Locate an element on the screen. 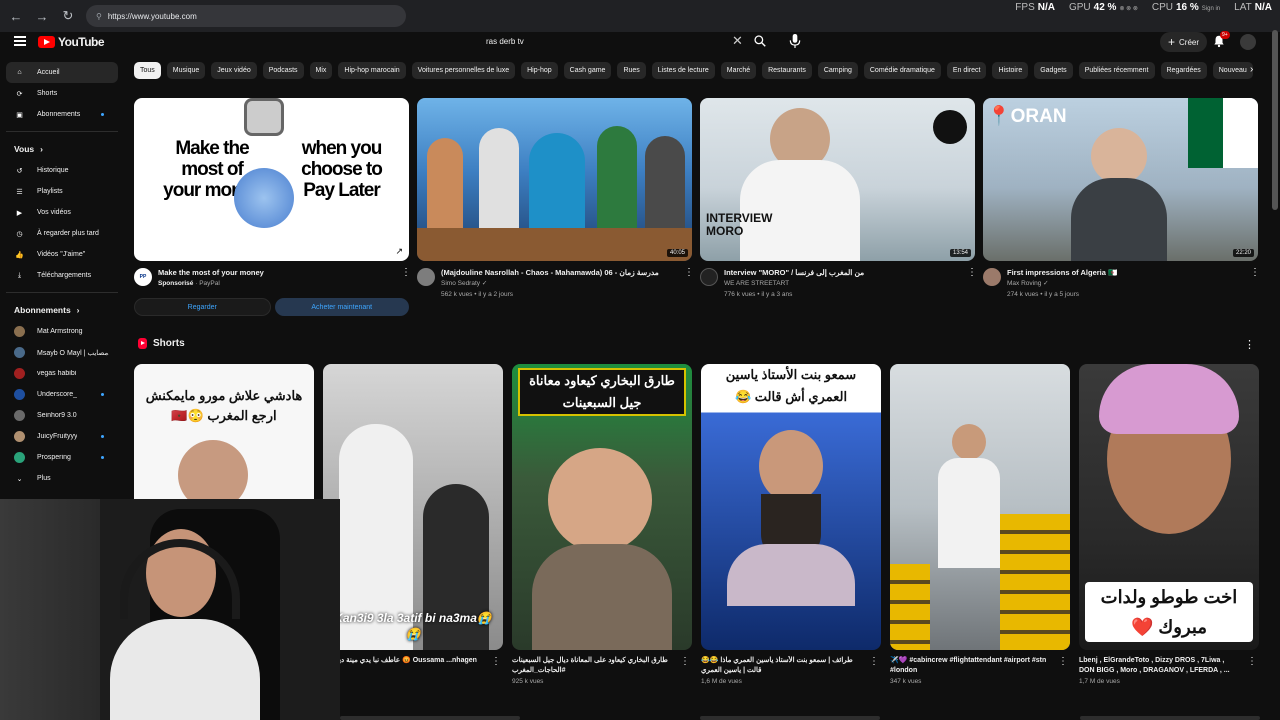 The height and width of the screenshot is (720, 1280). chip-8: Cash game is located at coordinates (587, 70).